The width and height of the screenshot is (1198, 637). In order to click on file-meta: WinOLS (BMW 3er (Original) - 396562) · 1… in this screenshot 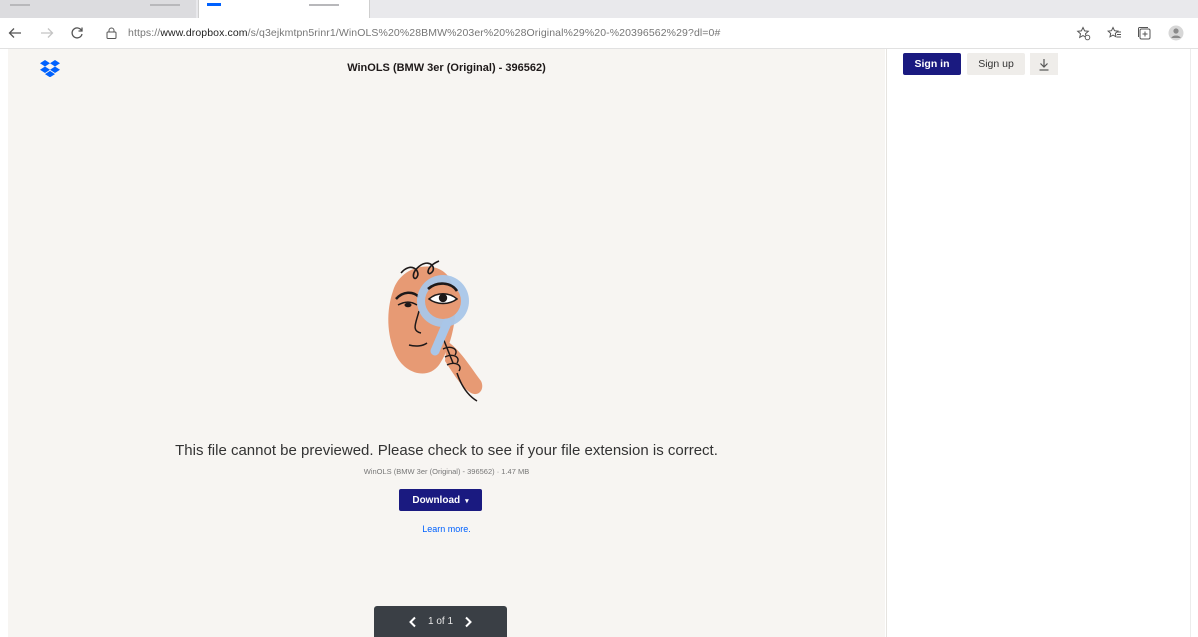, I will do `click(446, 471)`.